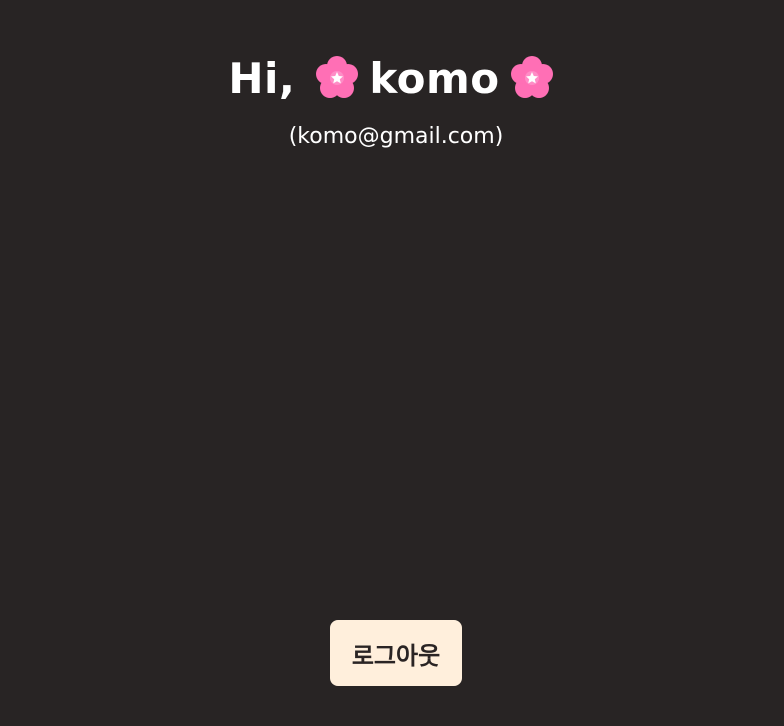  I want to click on greeting-text: Hi,, so click(262, 78).